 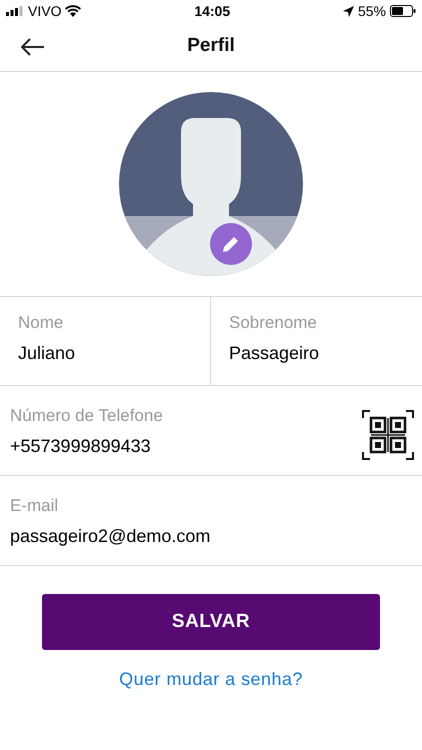 I want to click on signal-icon, so click(x=15, y=11).